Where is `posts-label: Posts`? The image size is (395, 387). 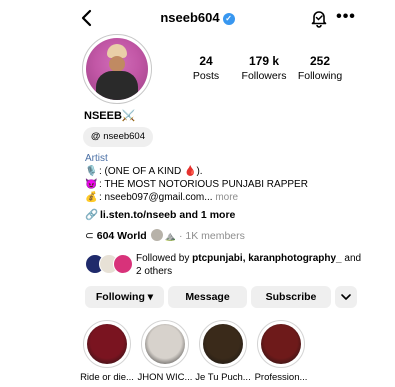 posts-label: Posts is located at coordinates (206, 76).